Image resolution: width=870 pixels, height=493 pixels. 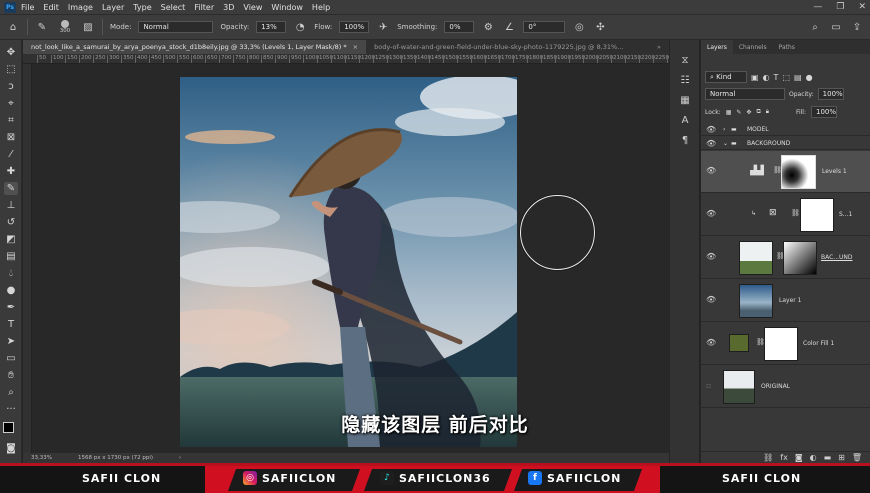 What do you see at coordinates (755, 77) in the screenshot?
I see `filter-pixel-icon: ▣` at bounding box center [755, 77].